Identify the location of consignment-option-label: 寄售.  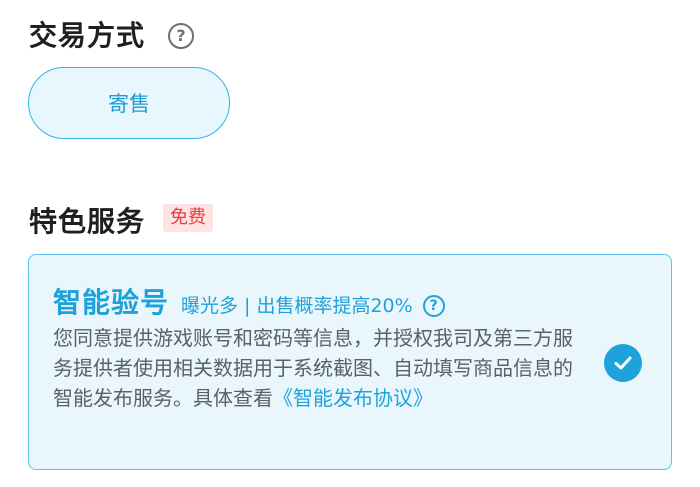
(129, 104).